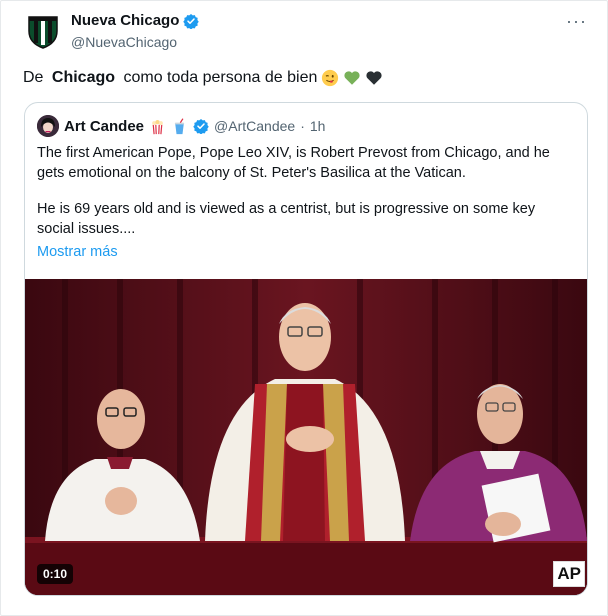 The image size is (608, 616). I want to click on green-heart-icon, so click(352, 78).